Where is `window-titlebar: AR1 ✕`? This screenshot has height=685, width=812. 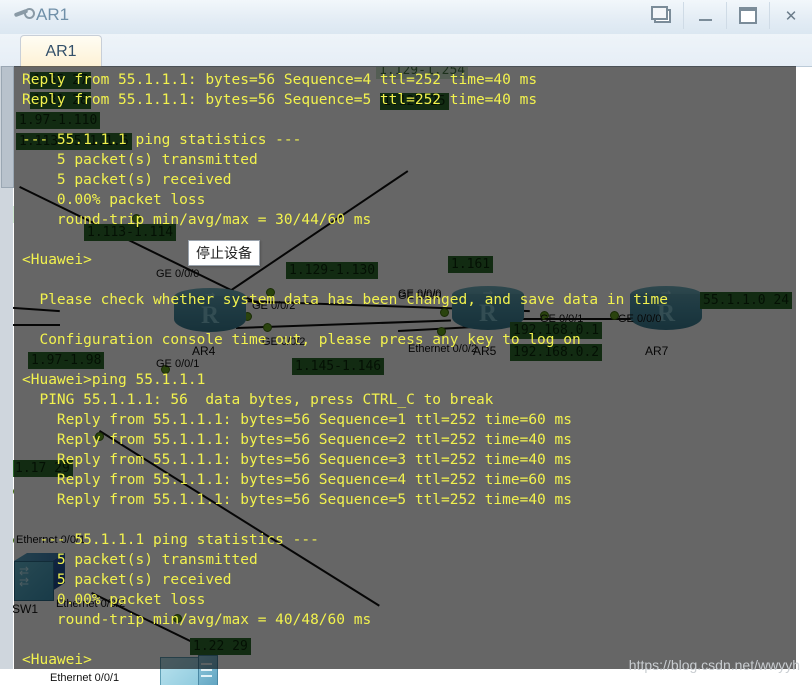
window-titlebar: AR1 ✕ is located at coordinates (406, 17).